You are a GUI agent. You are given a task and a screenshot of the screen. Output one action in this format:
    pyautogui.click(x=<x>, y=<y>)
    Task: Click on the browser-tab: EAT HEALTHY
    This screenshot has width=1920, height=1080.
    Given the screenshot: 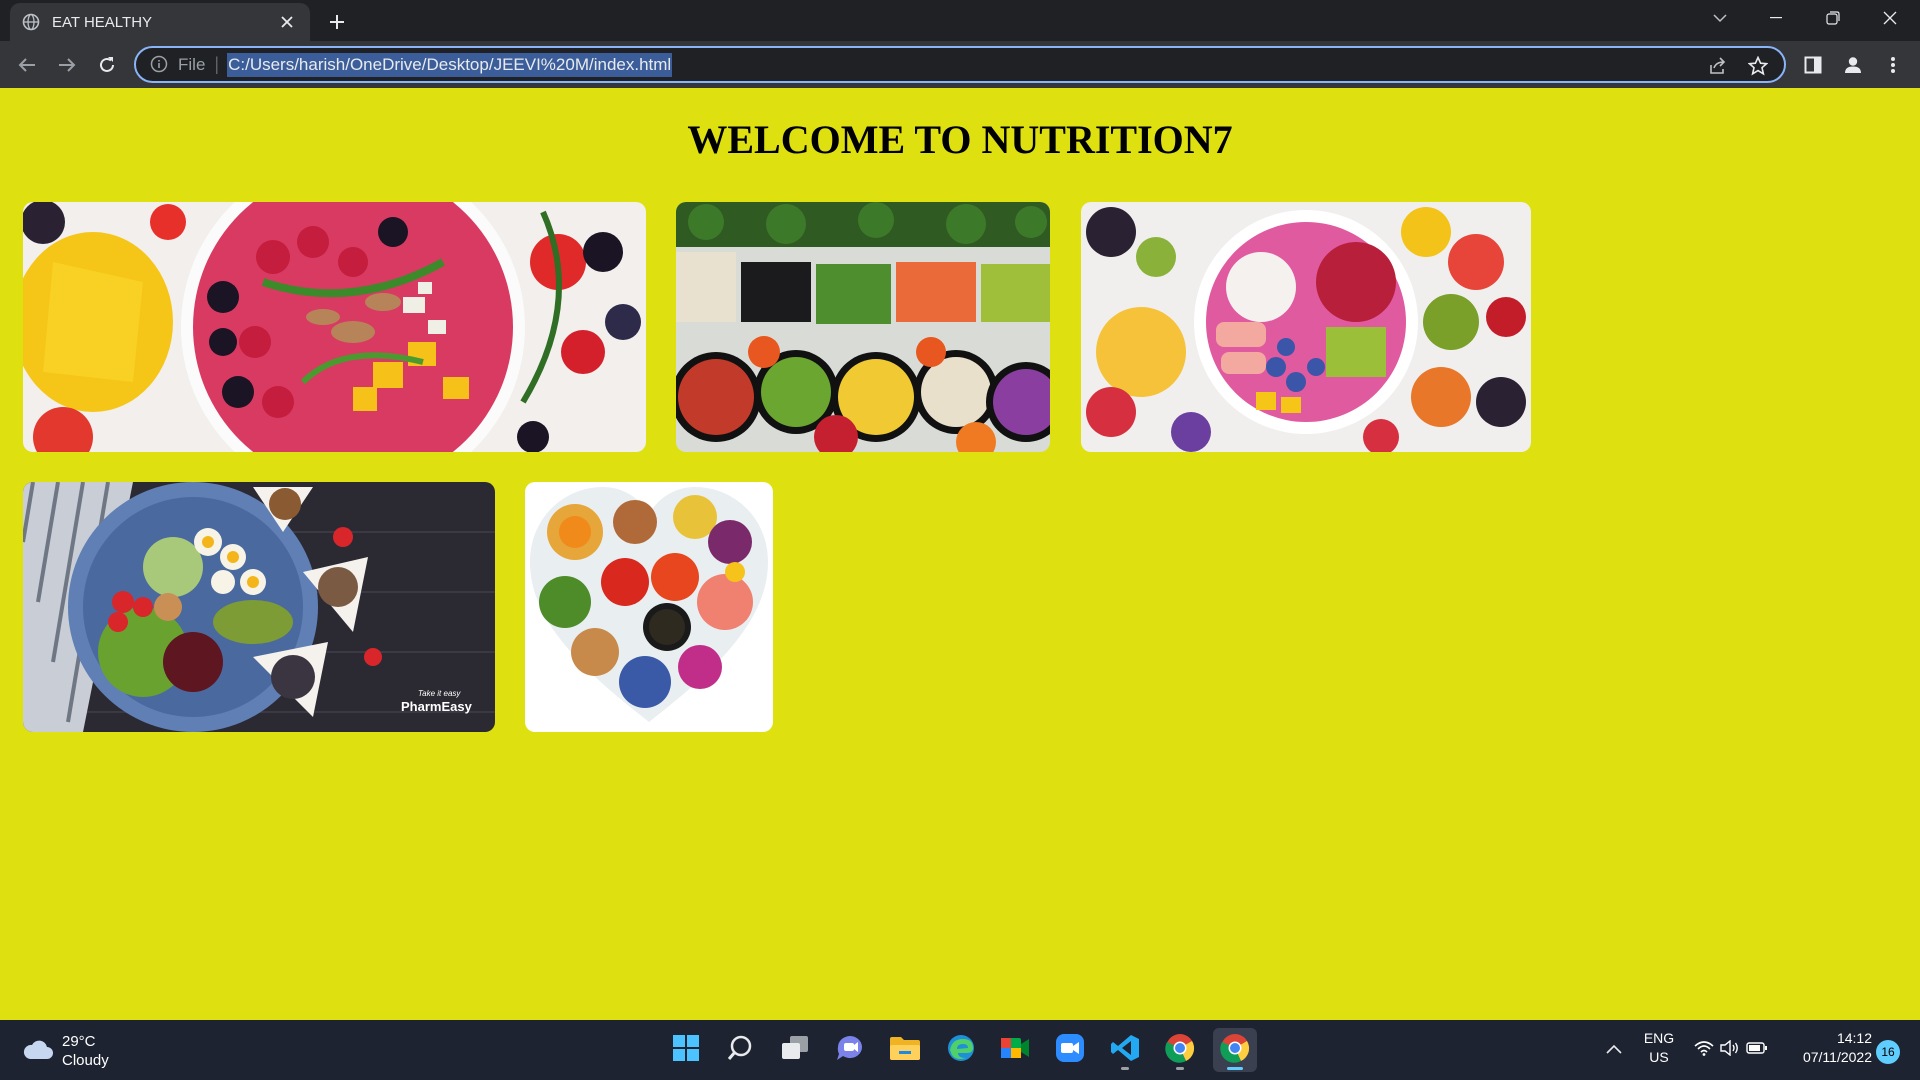 What is the action you would take?
    pyautogui.click(x=160, y=22)
    